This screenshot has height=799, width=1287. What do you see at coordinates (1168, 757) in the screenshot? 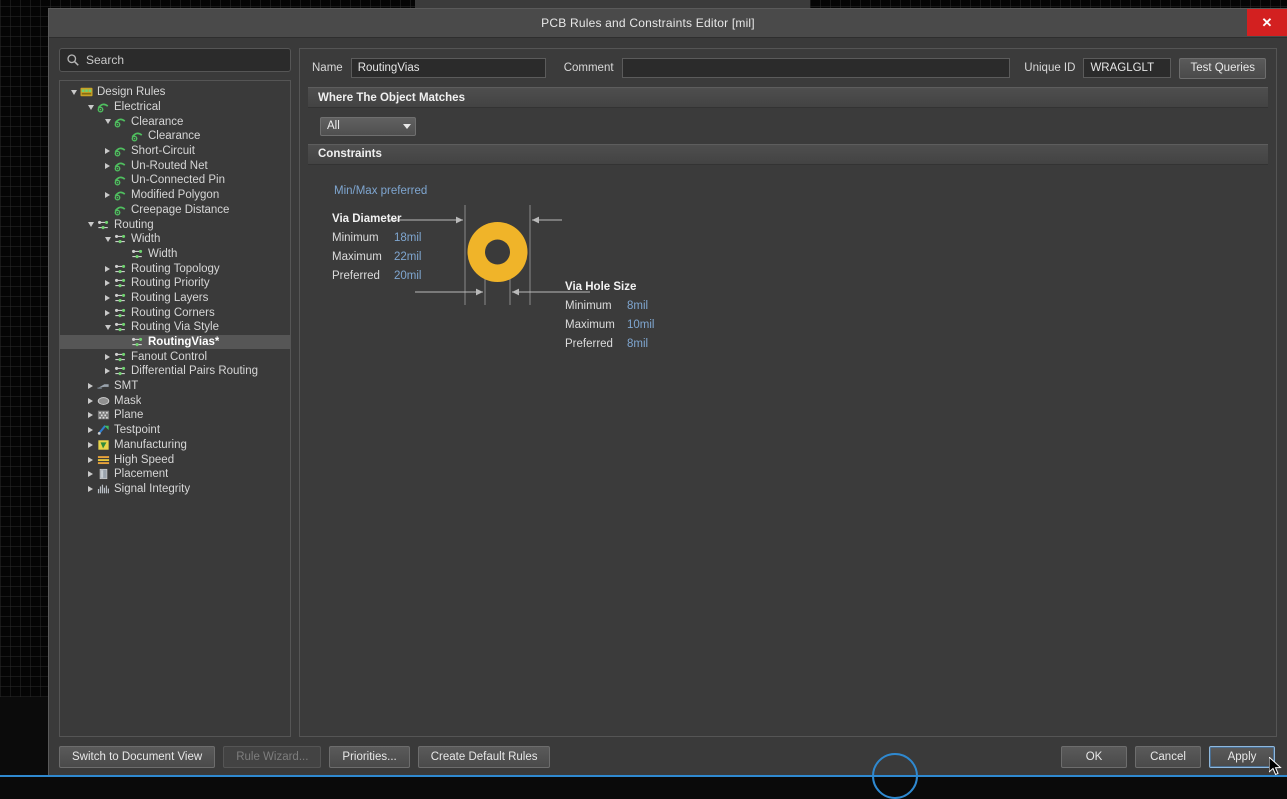
I see `cancel-button: Cancel` at bounding box center [1168, 757].